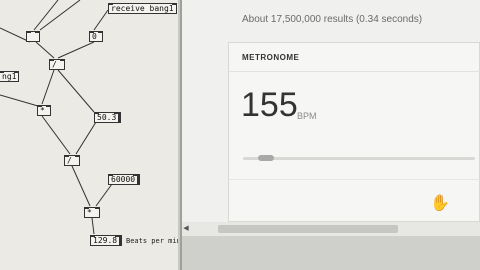 The width and height of the screenshot is (480, 270). I want to click on desktop-background, so click(331, 253).